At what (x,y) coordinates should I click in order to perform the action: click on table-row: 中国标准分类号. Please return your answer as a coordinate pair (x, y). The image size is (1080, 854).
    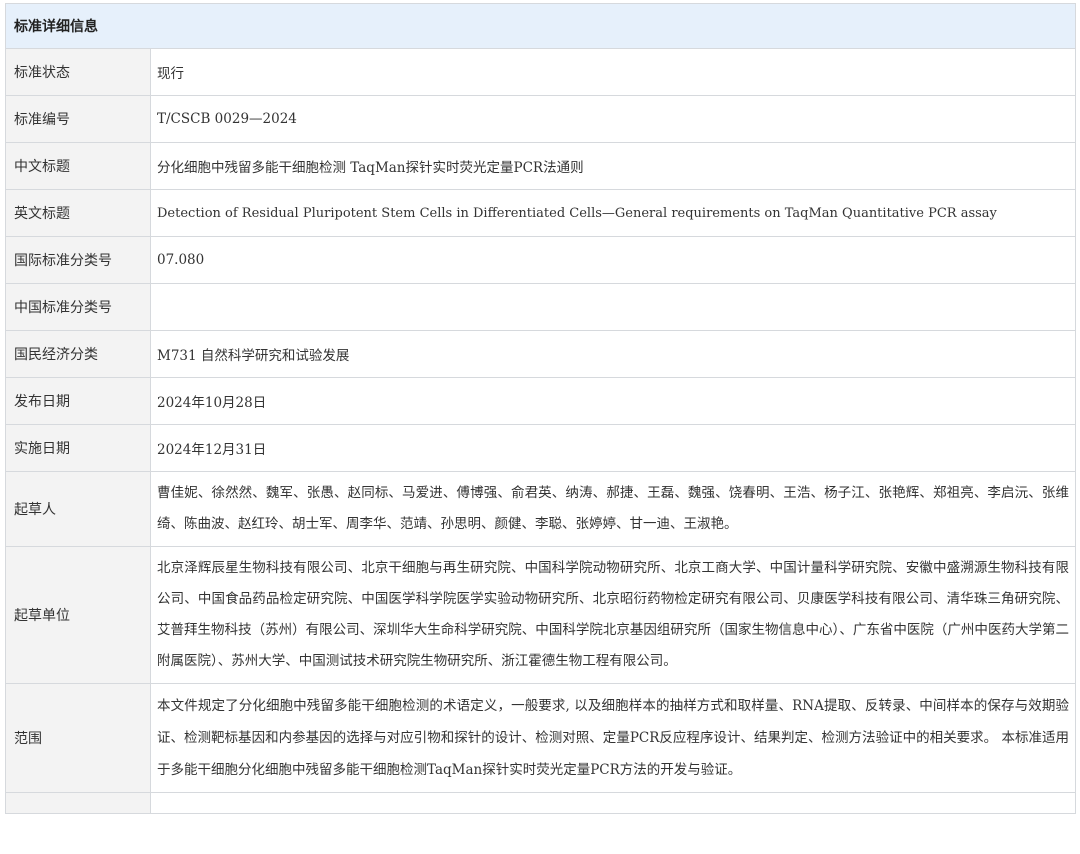
    Looking at the image, I should click on (540, 307).